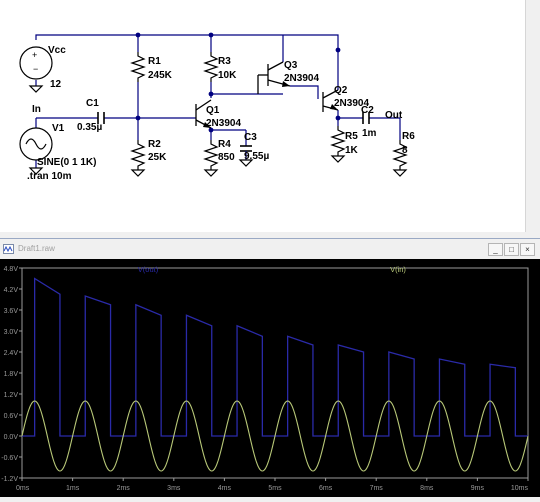 The image size is (540, 502). I want to click on legend-vin: V(in), so click(398, 269).